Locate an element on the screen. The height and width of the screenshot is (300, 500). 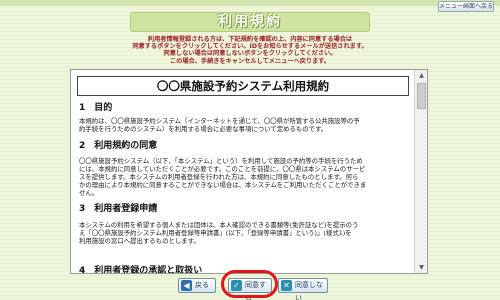
back-button-label: 戻る is located at coordinates (202, 285).